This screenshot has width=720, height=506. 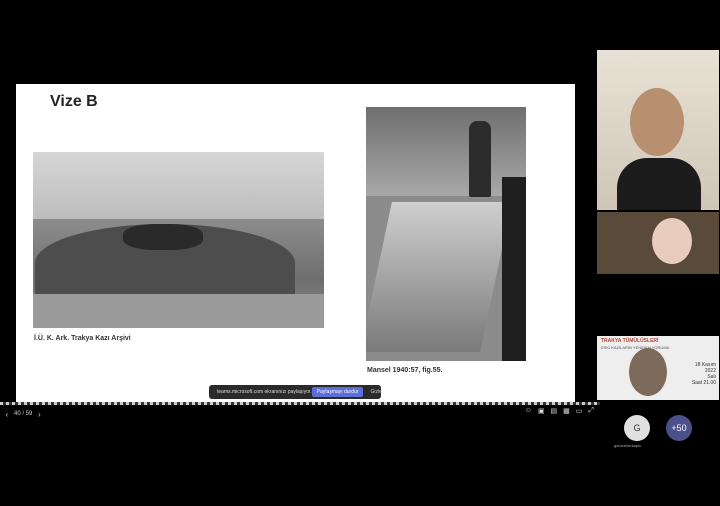 What do you see at coordinates (559, 411) in the screenshot?
I see `slide-toolbar: ☺ ▣ ▤ ▦ ▭ ⤢` at bounding box center [559, 411].